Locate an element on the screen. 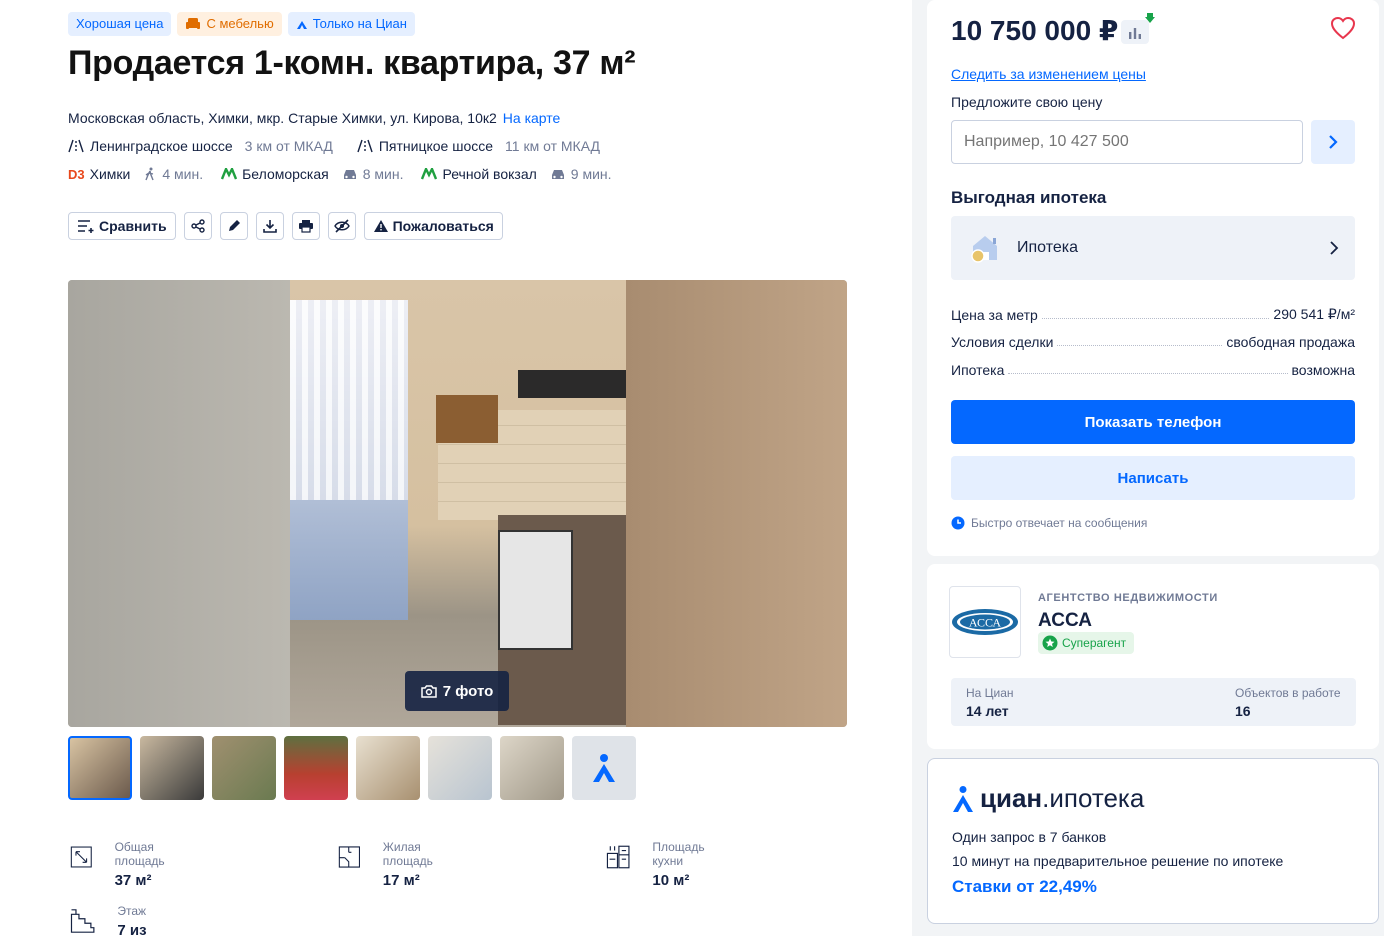 This screenshot has height=936, width=1384. badge-list: Хорошая цена С мебелью Только на Циан is located at coordinates (241, 24).